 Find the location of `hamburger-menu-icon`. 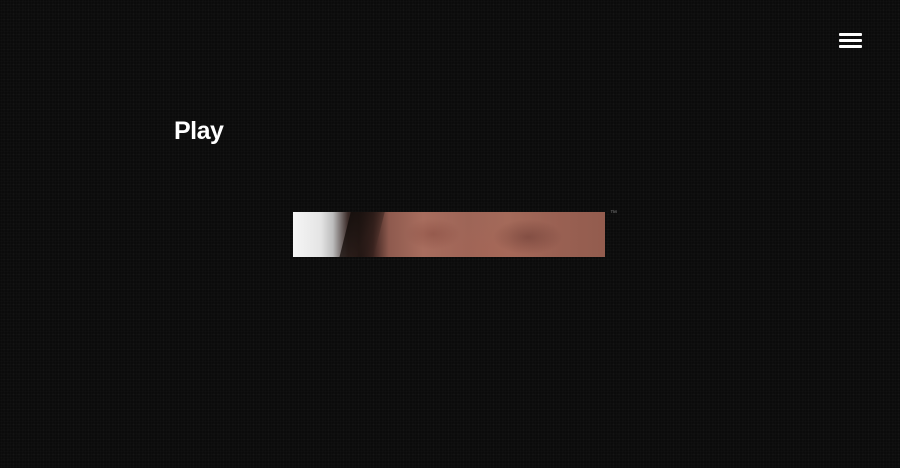

hamburger-menu-icon is located at coordinates (851, 41).